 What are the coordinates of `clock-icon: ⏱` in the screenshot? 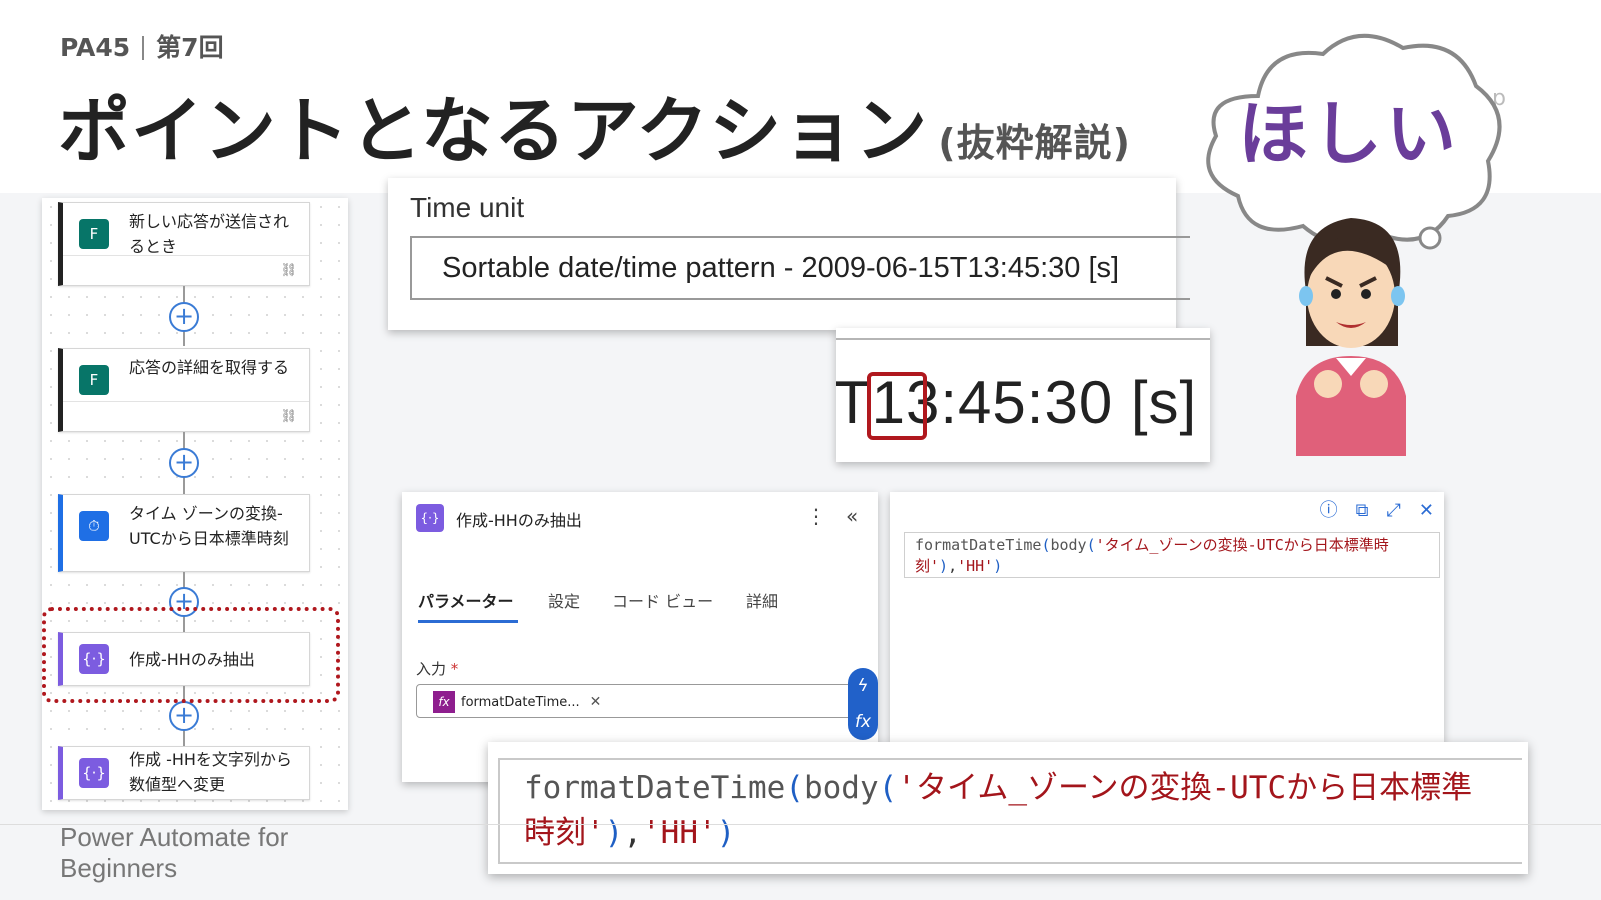 It's located at (94, 526).